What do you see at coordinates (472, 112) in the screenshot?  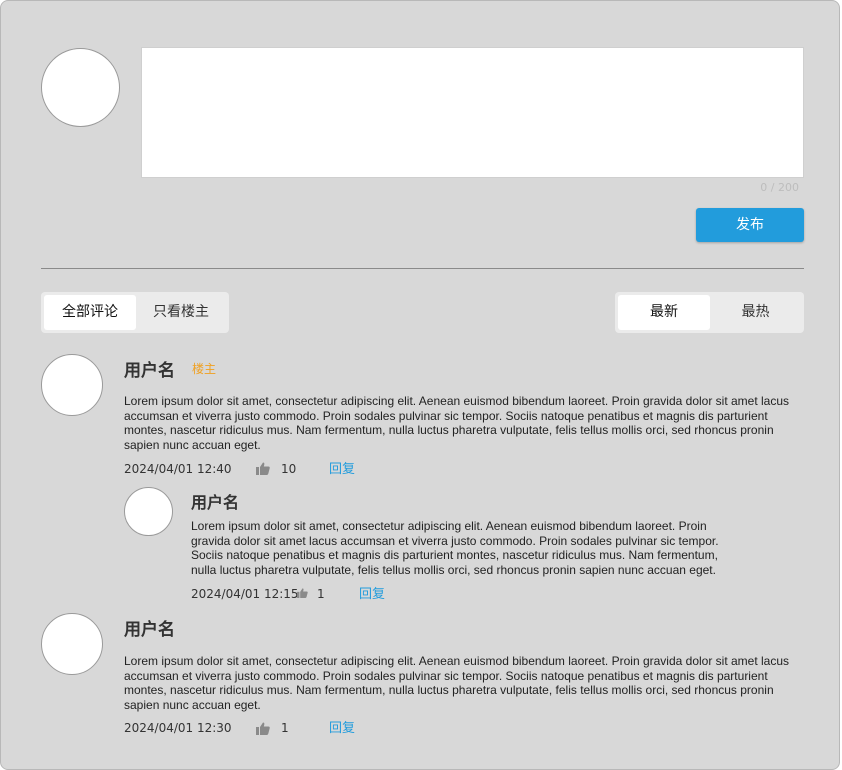 I see `comment-input` at bounding box center [472, 112].